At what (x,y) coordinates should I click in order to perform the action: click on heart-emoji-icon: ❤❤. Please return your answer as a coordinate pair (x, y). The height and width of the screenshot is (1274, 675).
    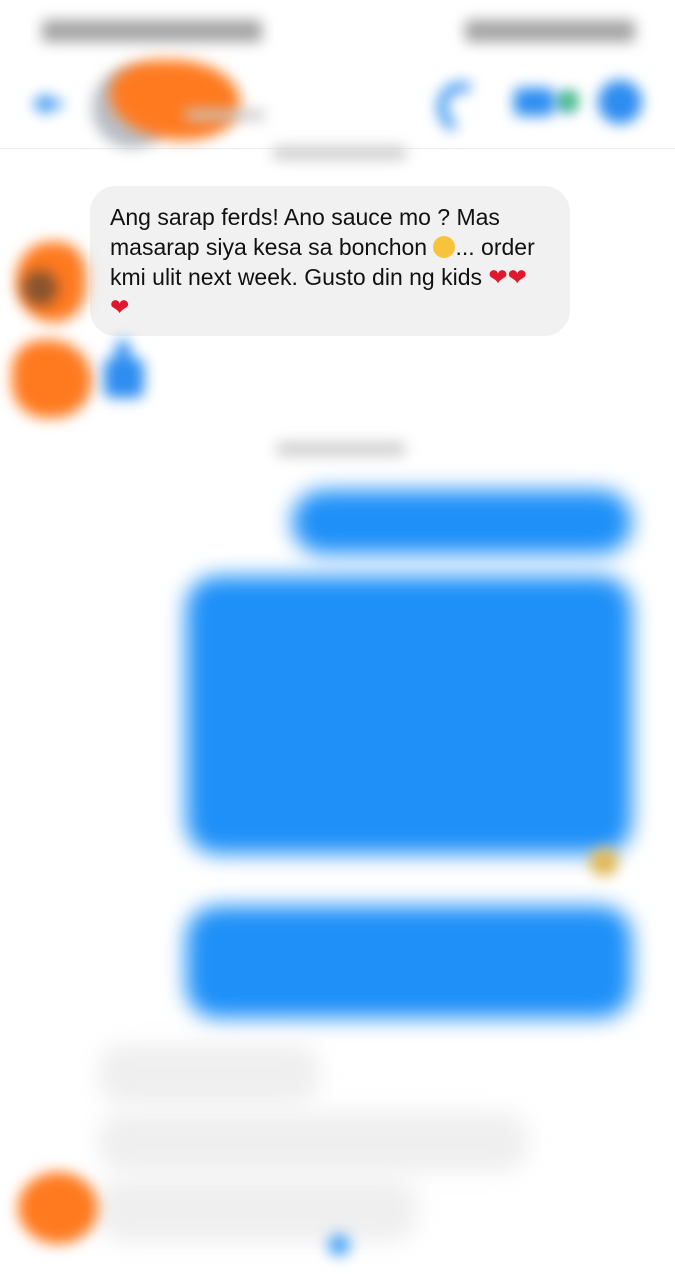
    Looking at the image, I should click on (507, 277).